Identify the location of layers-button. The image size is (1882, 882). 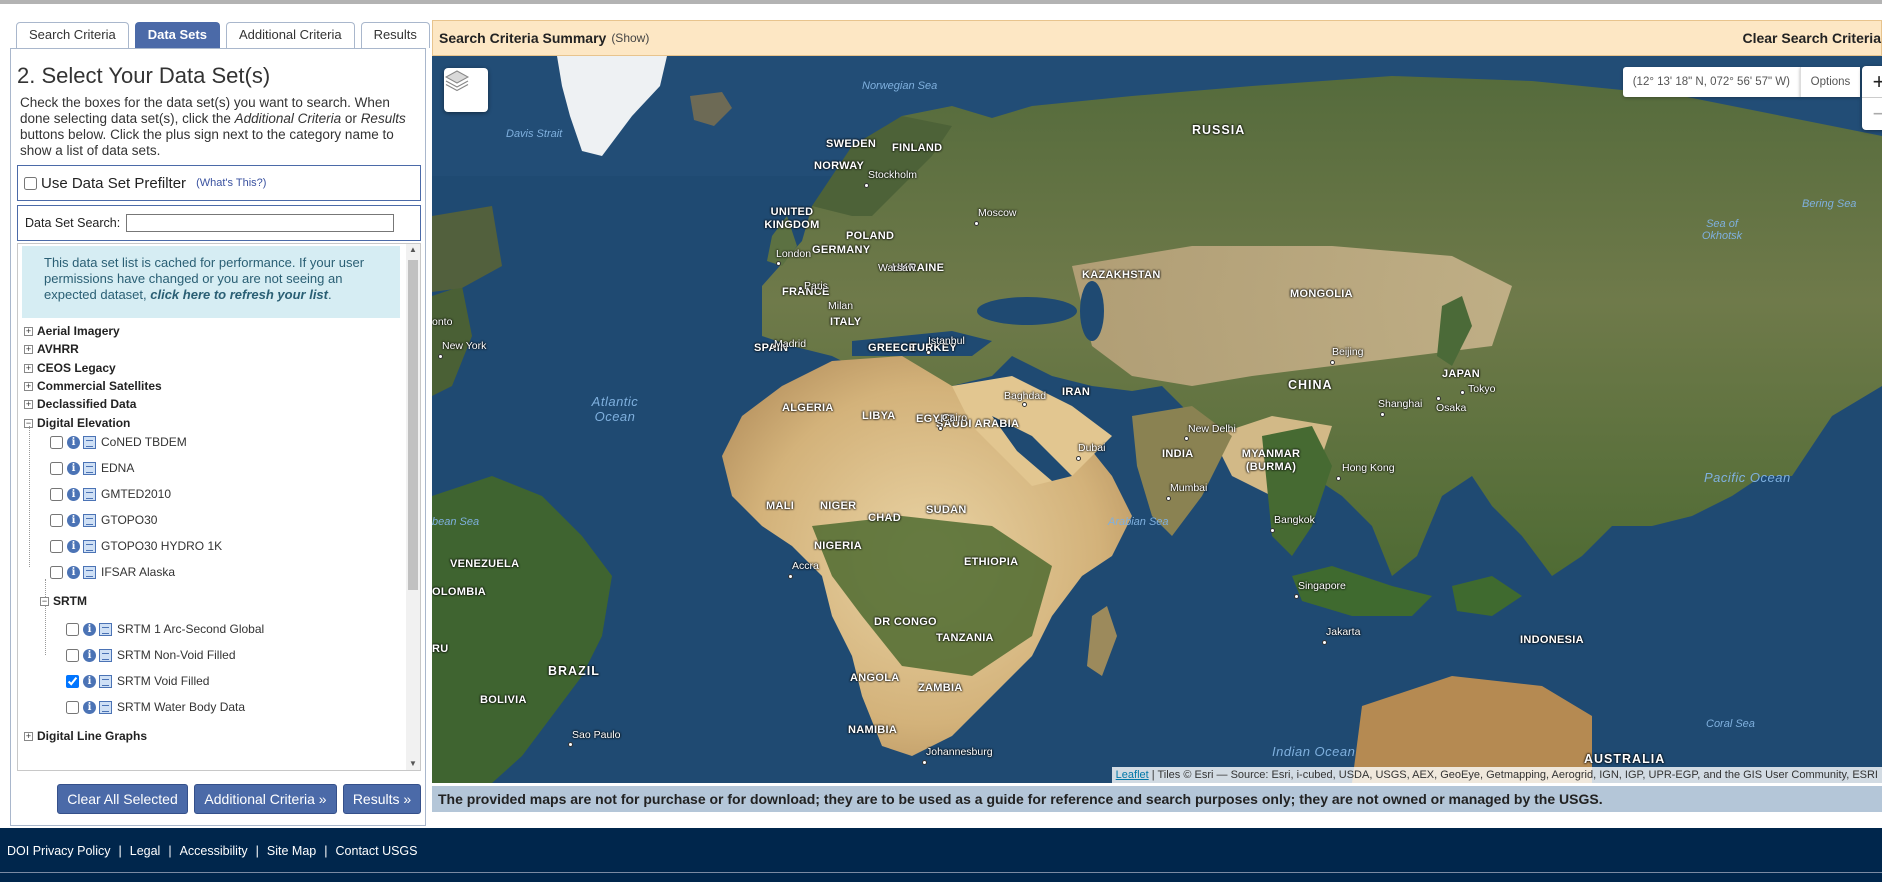
(466, 90).